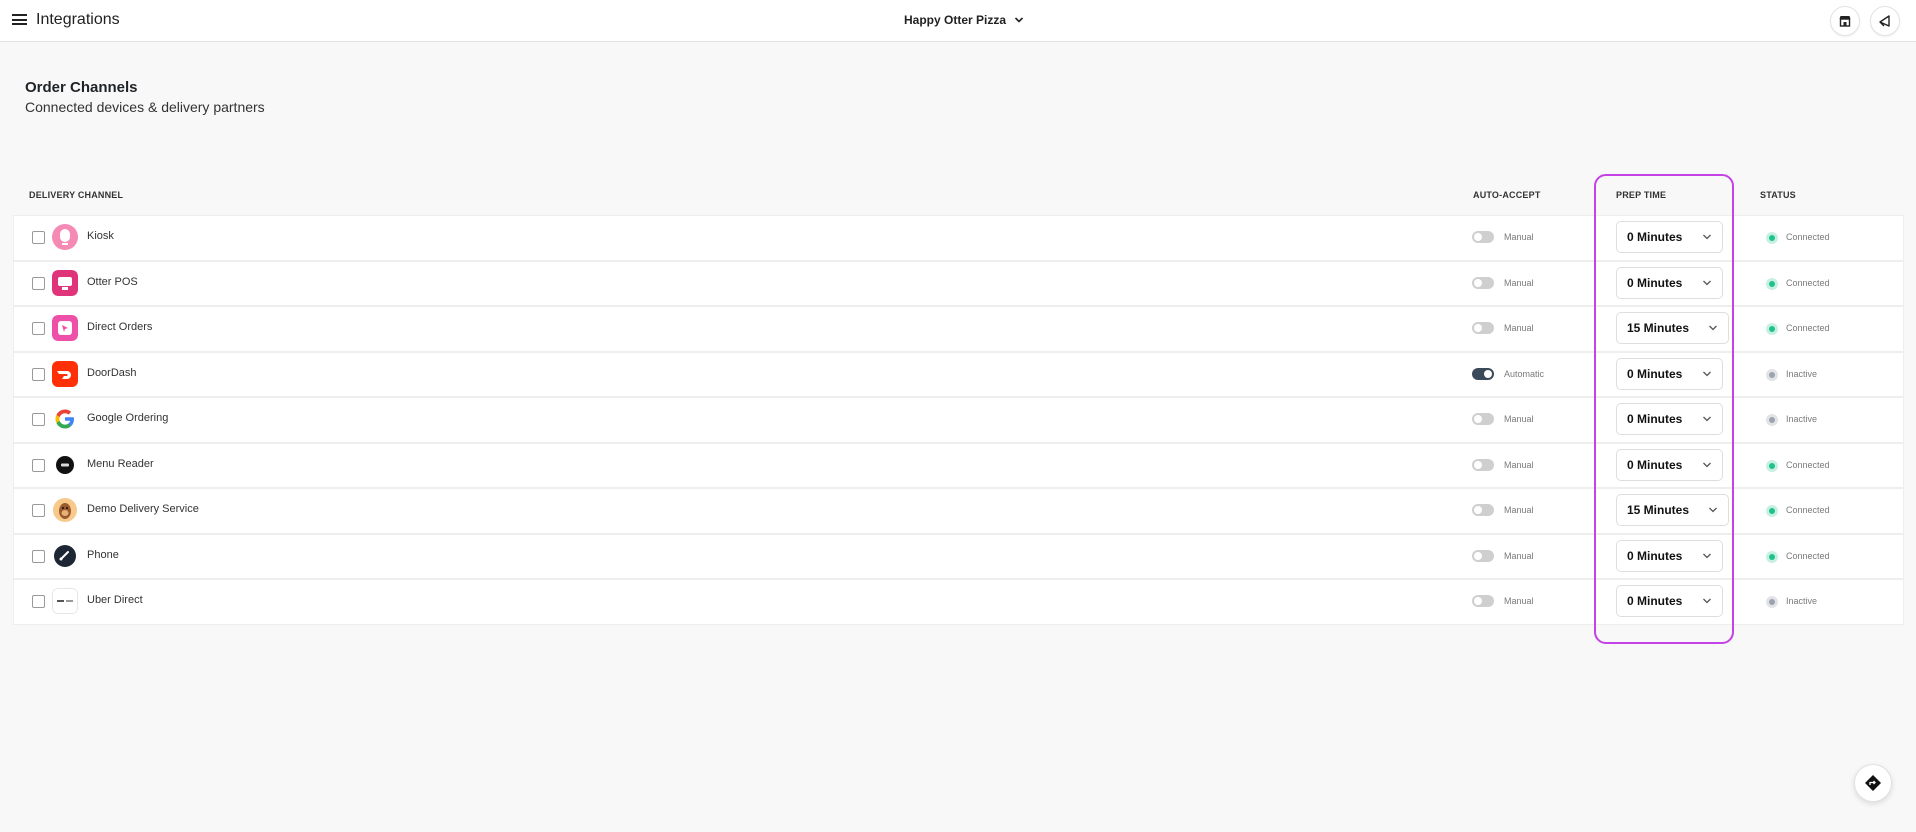 The width and height of the screenshot is (1916, 832). What do you see at coordinates (65, 465) in the screenshot?
I see `menu-reader-icon` at bounding box center [65, 465].